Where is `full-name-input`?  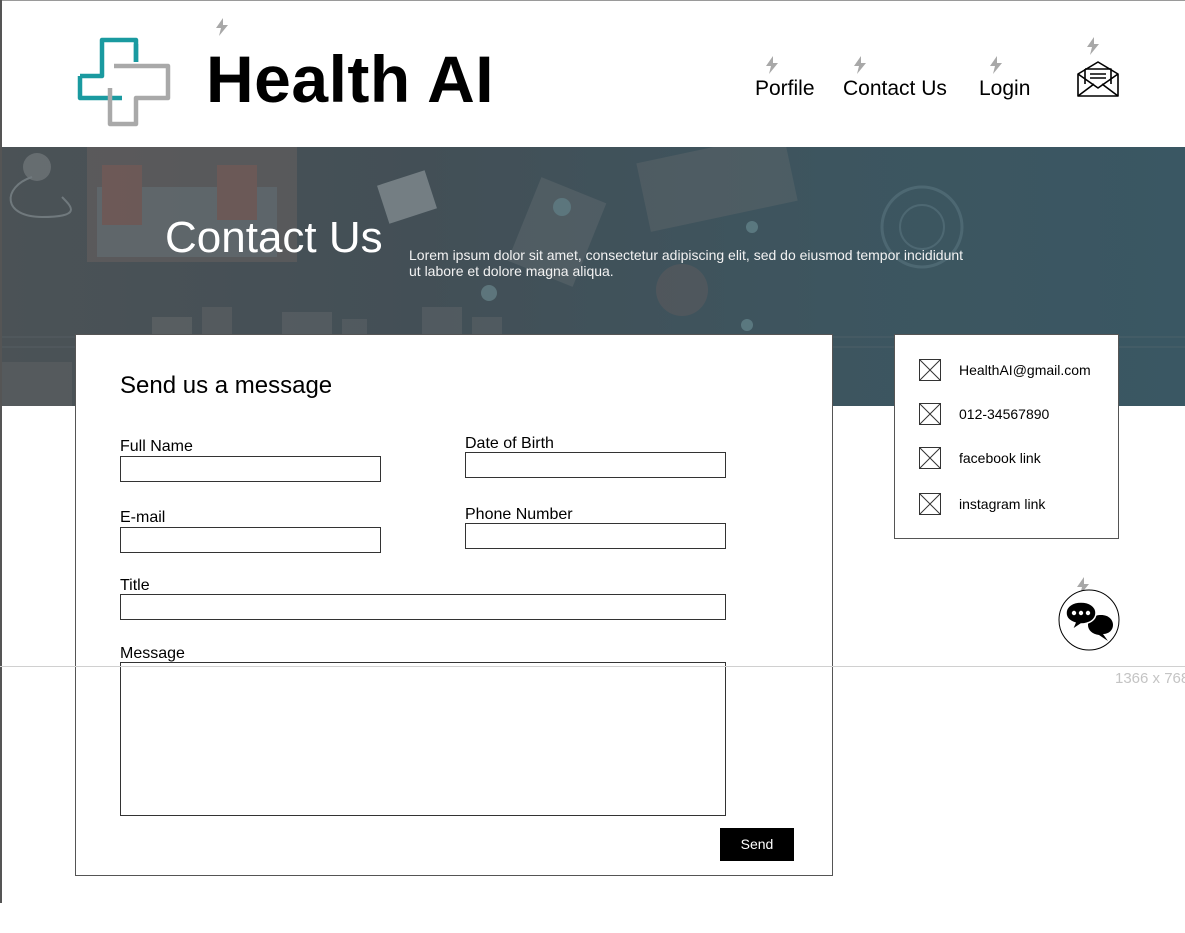 full-name-input is located at coordinates (250, 469).